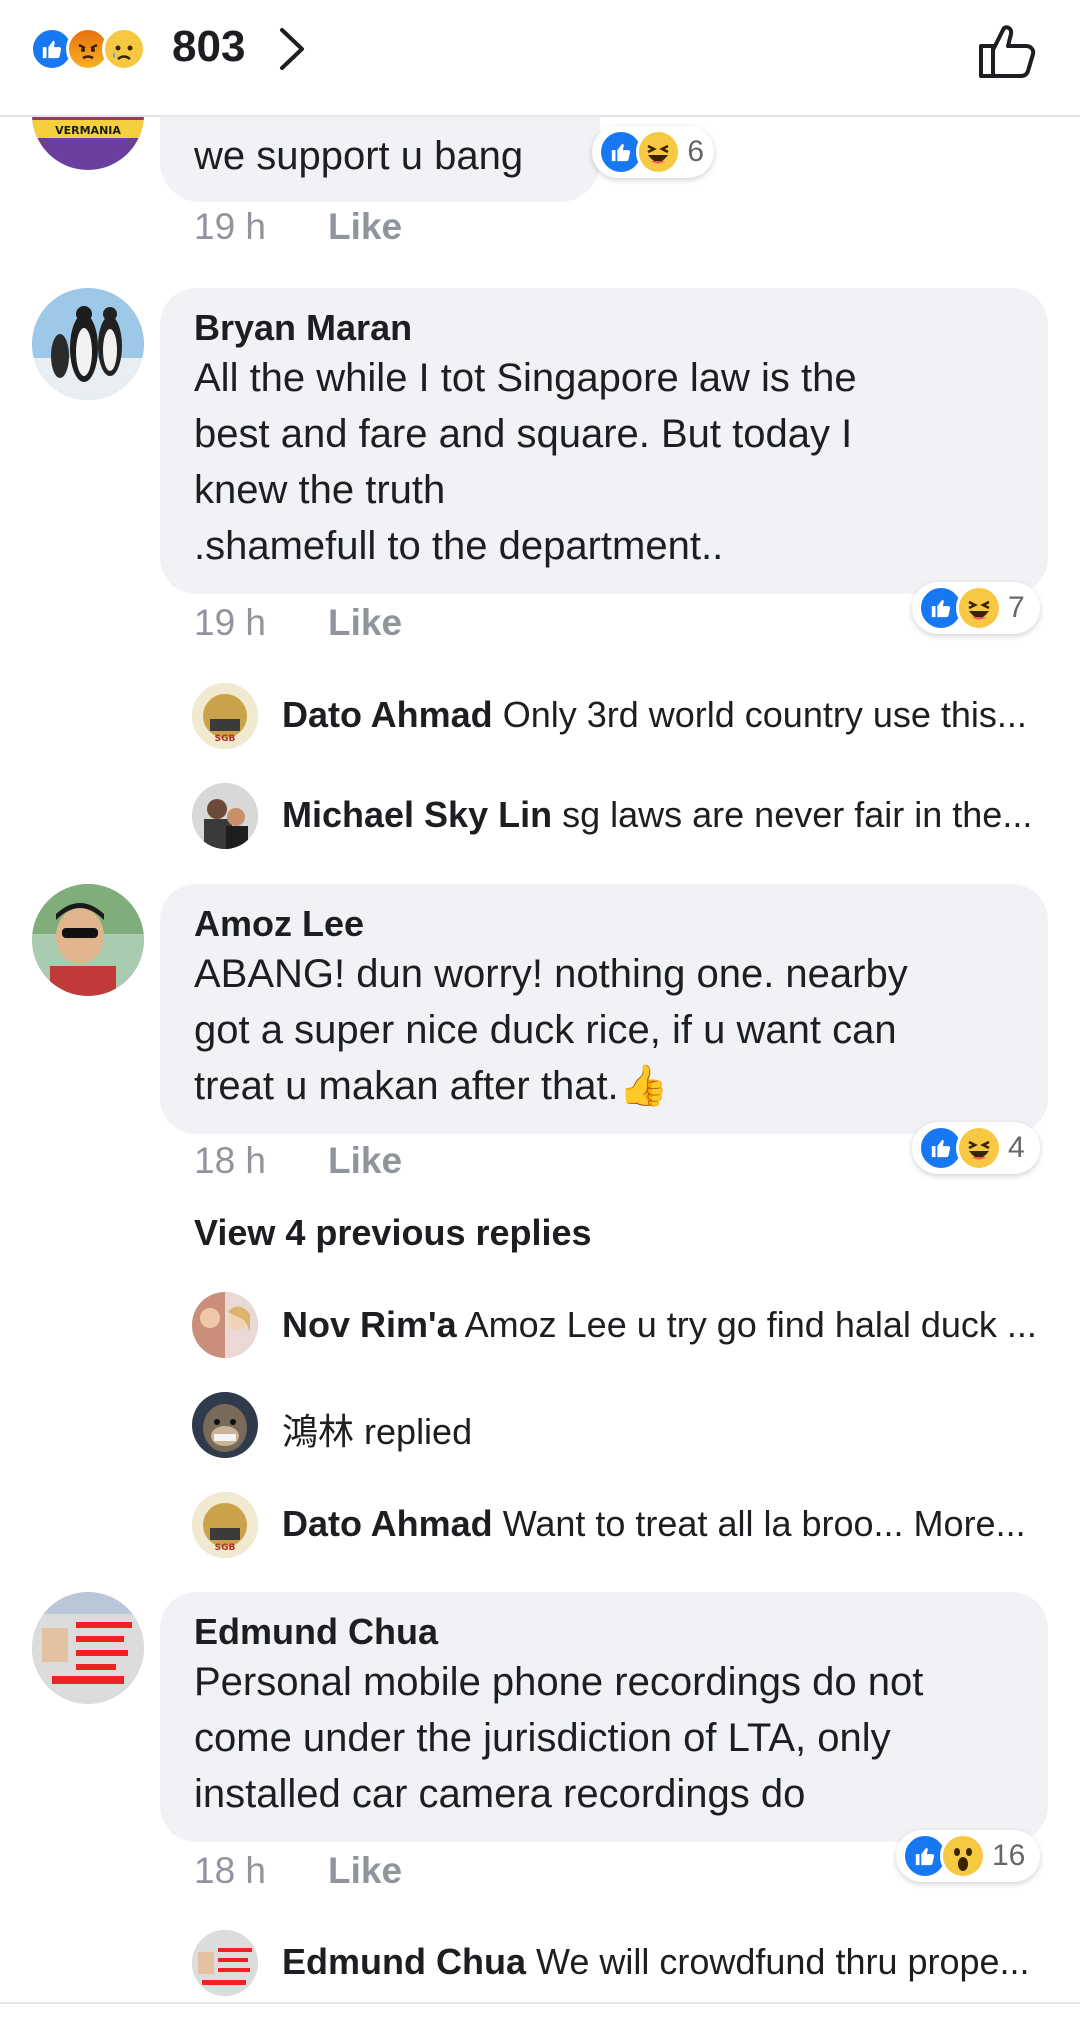 The width and height of the screenshot is (1080, 2031). Describe the element at coordinates (359, 156) in the screenshot. I see `comment-text: we support u bang` at that location.